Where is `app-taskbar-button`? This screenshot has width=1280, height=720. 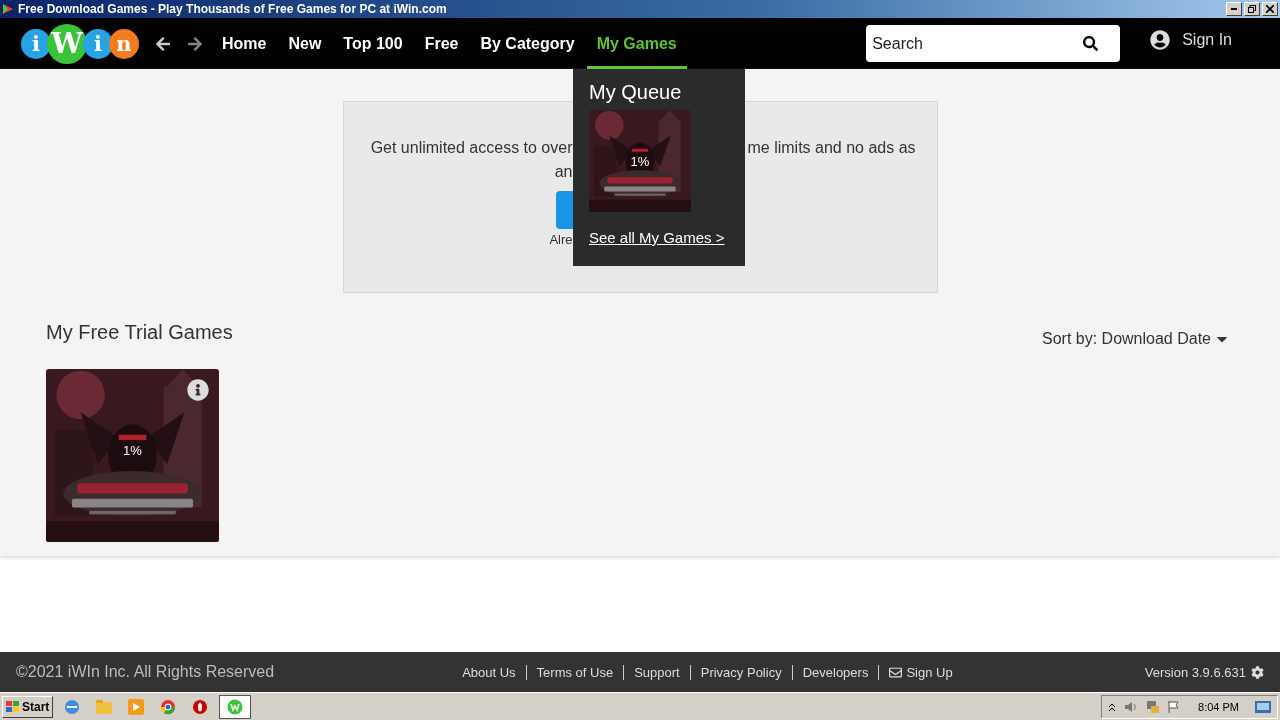 app-taskbar-button is located at coordinates (235, 706).